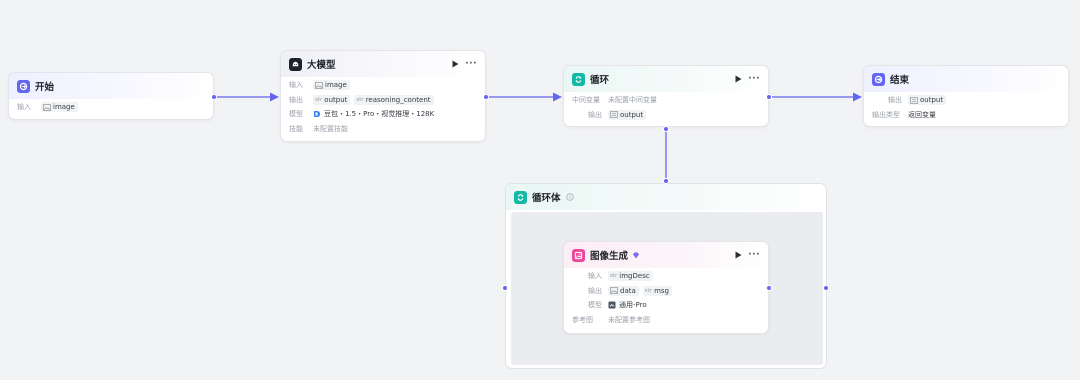 The image size is (1080, 380). What do you see at coordinates (614, 276) in the screenshot?
I see `input-type: str` at bounding box center [614, 276].